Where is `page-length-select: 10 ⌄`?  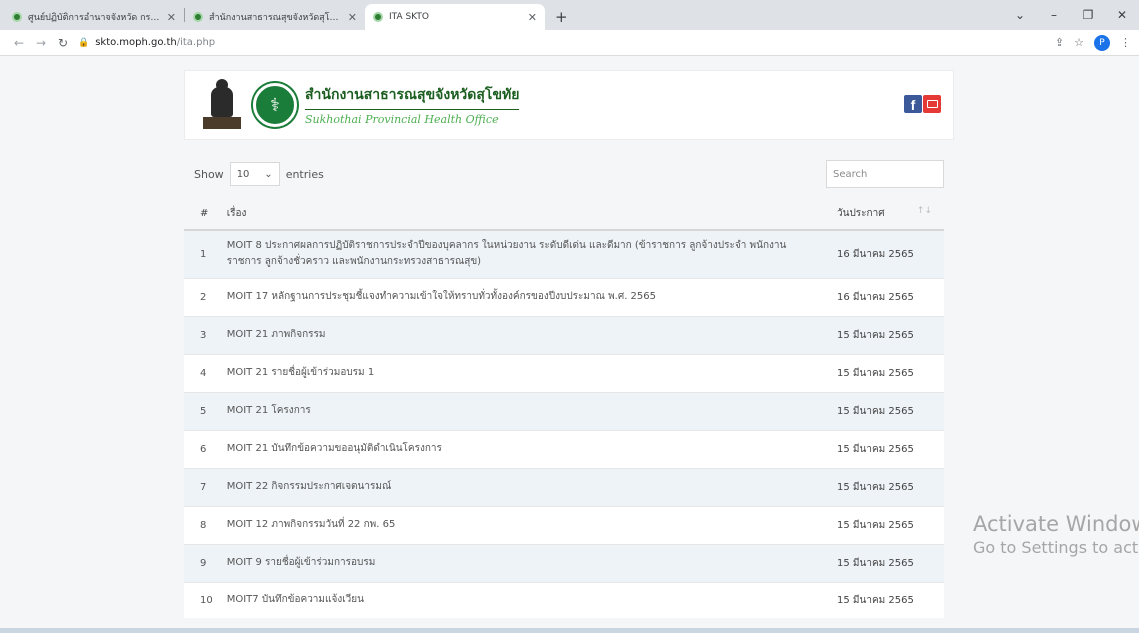 page-length-select: 10 ⌄ is located at coordinates (254, 174).